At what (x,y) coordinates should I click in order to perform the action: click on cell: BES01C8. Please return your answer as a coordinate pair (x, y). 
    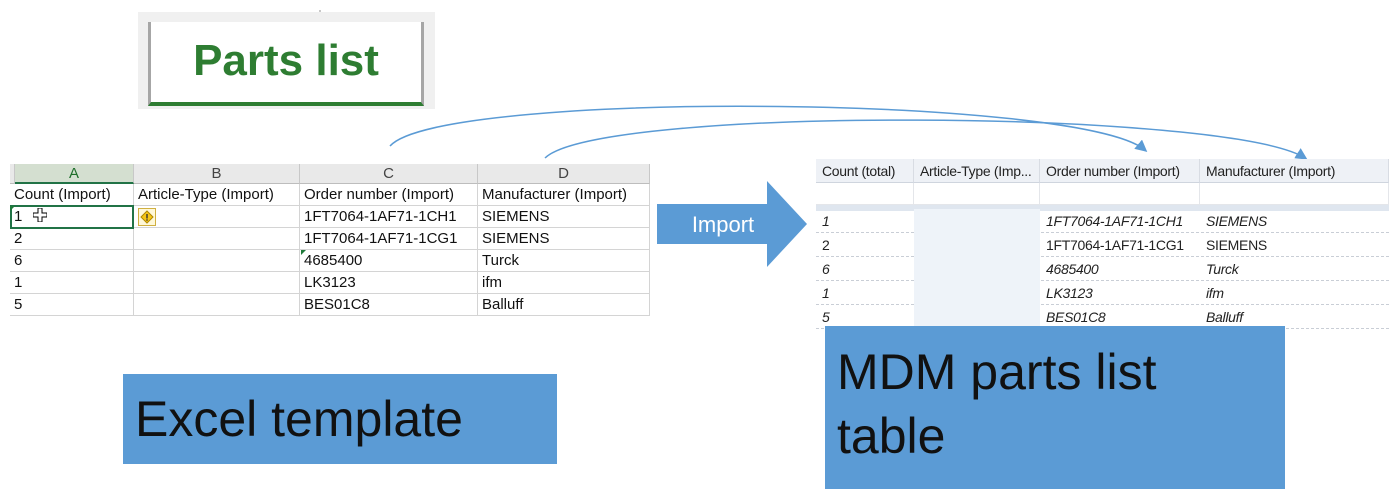
    Looking at the image, I should click on (389, 305).